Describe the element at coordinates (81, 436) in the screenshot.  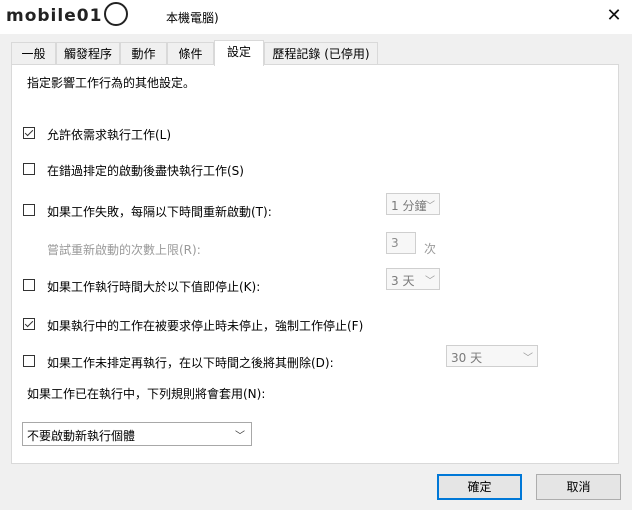
I see `running-rule-value: 不要啟動新執行個體` at that location.